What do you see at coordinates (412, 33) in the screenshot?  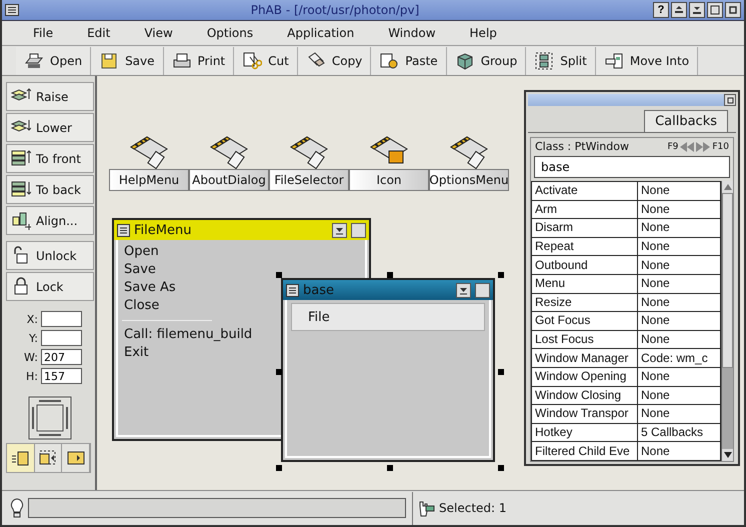 I see `menu-item: Window` at bounding box center [412, 33].